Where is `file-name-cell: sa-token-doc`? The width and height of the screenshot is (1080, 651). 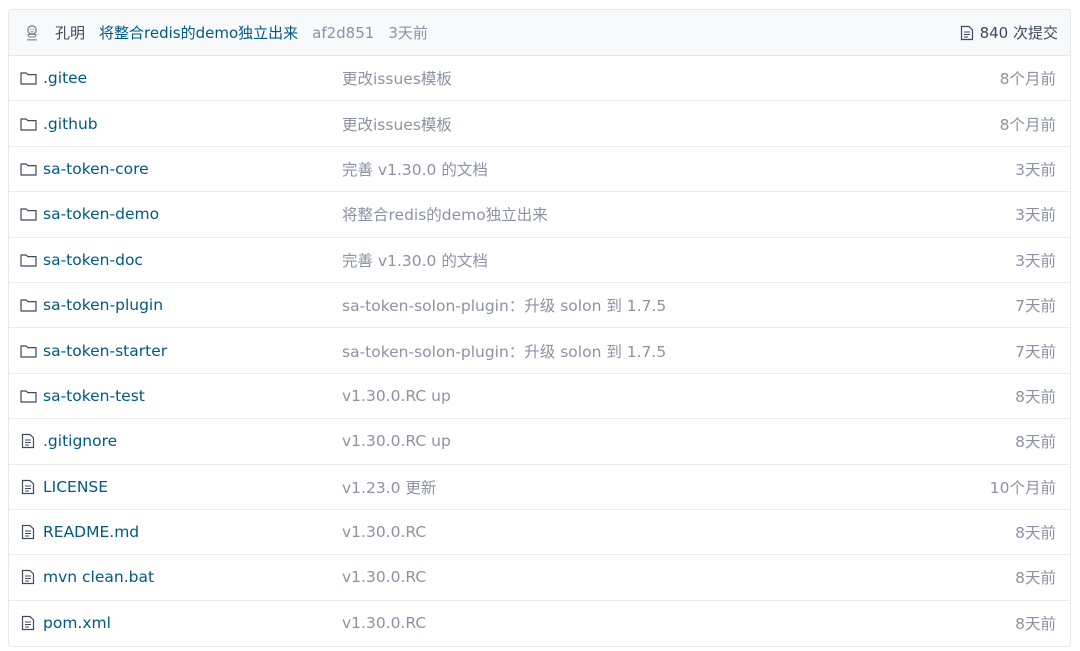 file-name-cell: sa-token-doc is located at coordinates (180, 260).